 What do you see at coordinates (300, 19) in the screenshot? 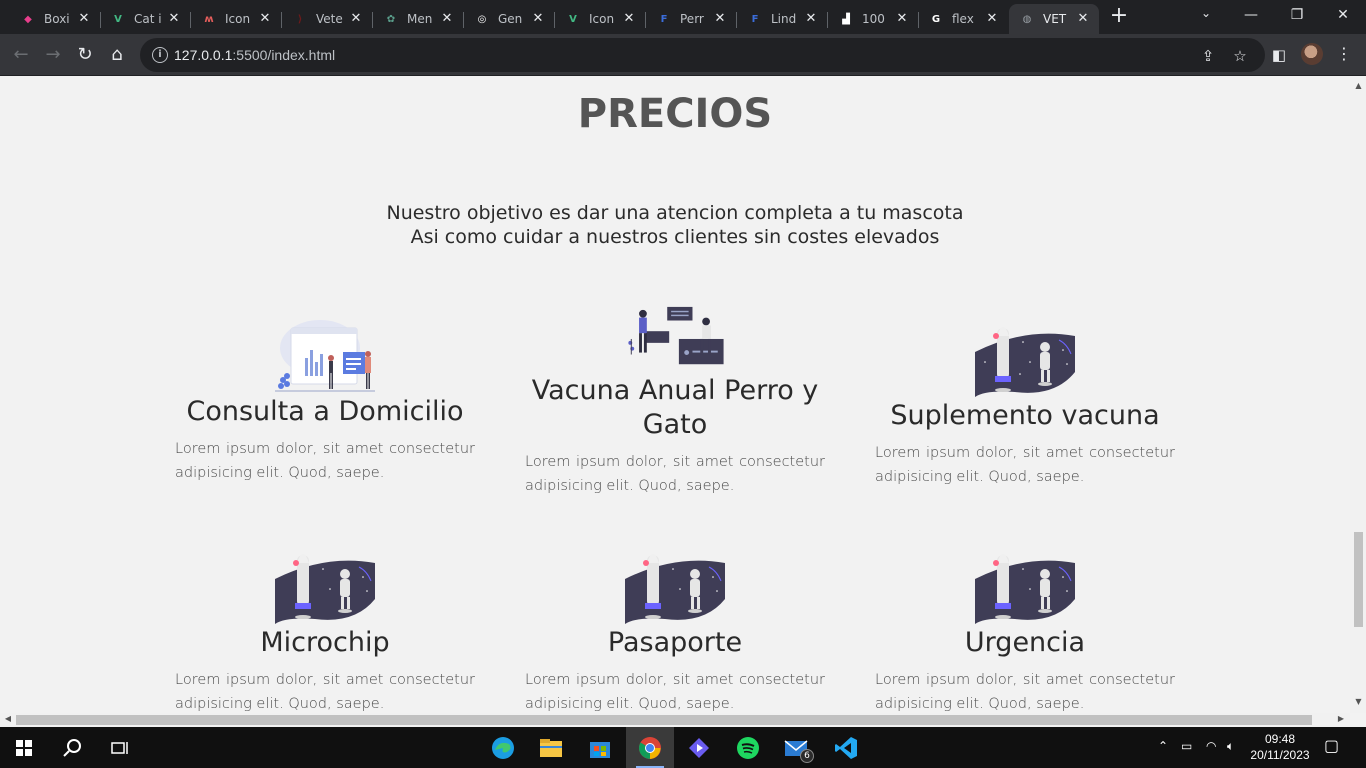
I see `tab-favicon-icon: ⟩` at bounding box center [300, 19].